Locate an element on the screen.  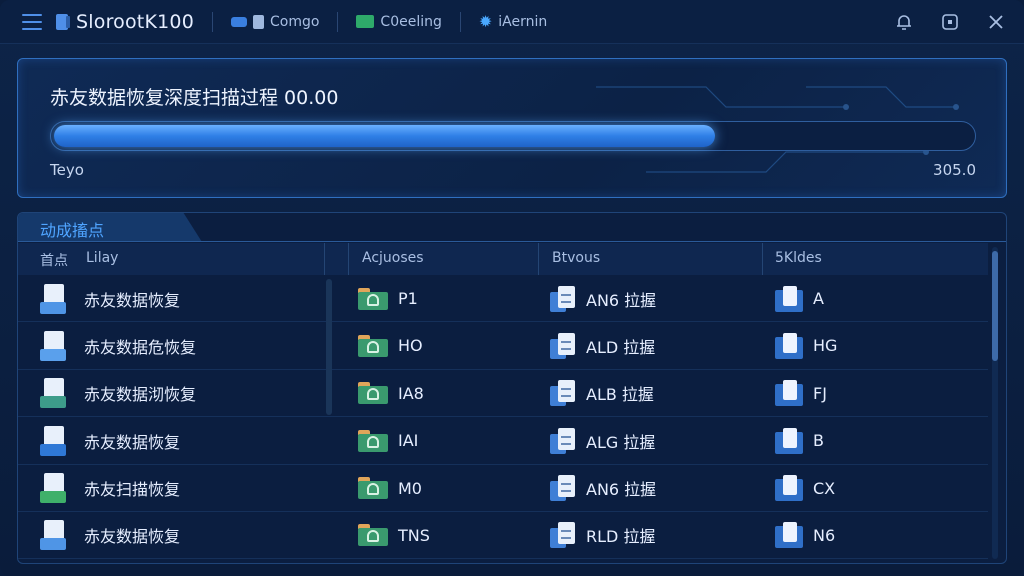
cell-label: HG is located at coordinates (825, 346).